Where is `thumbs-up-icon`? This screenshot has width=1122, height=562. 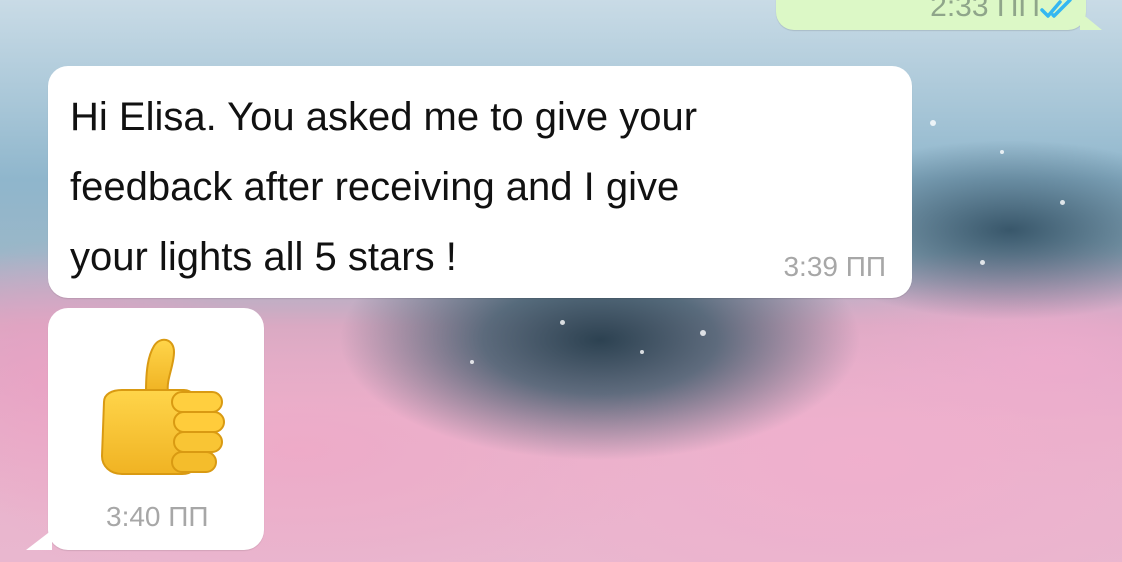 thumbs-up-icon is located at coordinates (158, 405).